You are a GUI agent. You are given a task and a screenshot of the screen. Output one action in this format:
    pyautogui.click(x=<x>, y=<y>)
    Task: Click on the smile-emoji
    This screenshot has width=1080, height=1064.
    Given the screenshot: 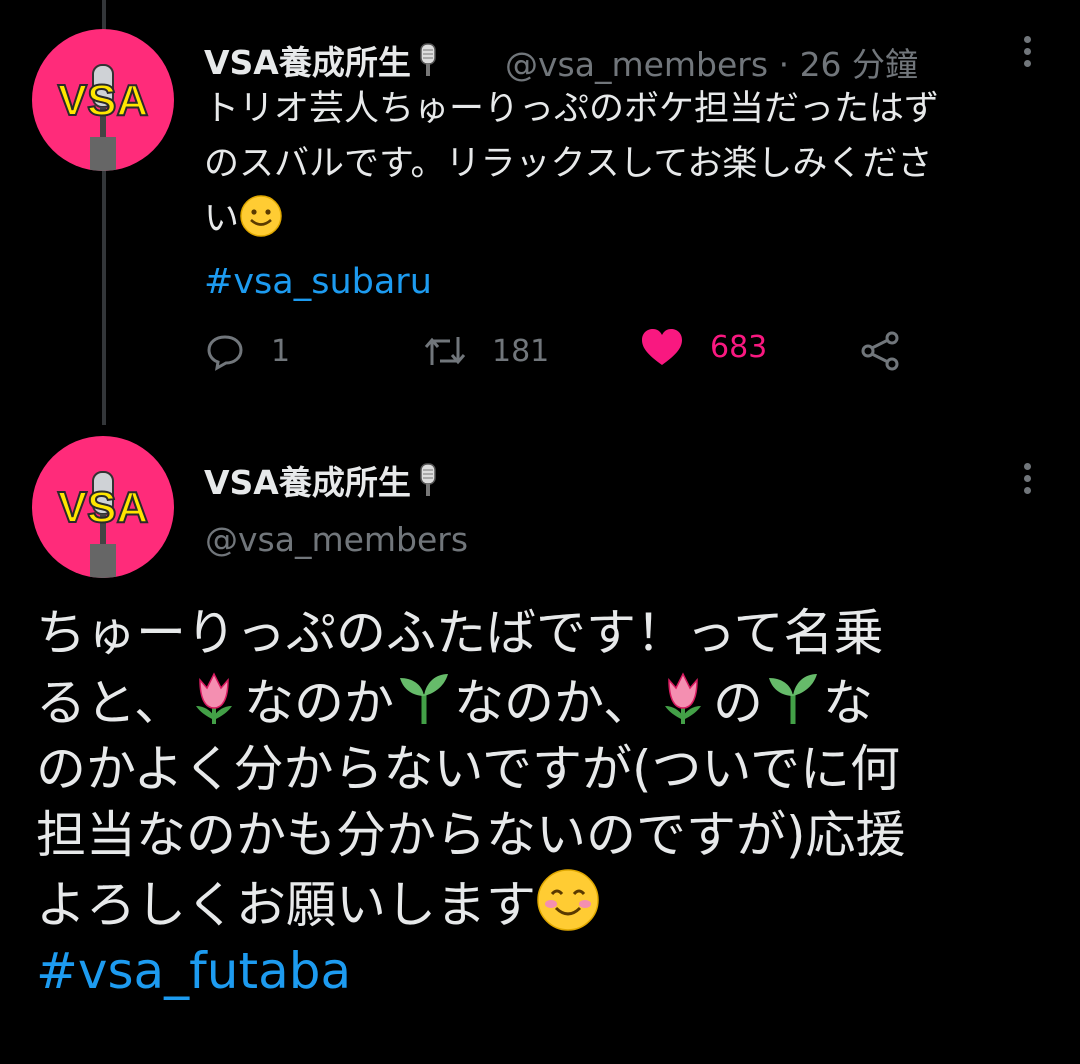 What is the action you would take?
    pyautogui.click(x=261, y=216)
    